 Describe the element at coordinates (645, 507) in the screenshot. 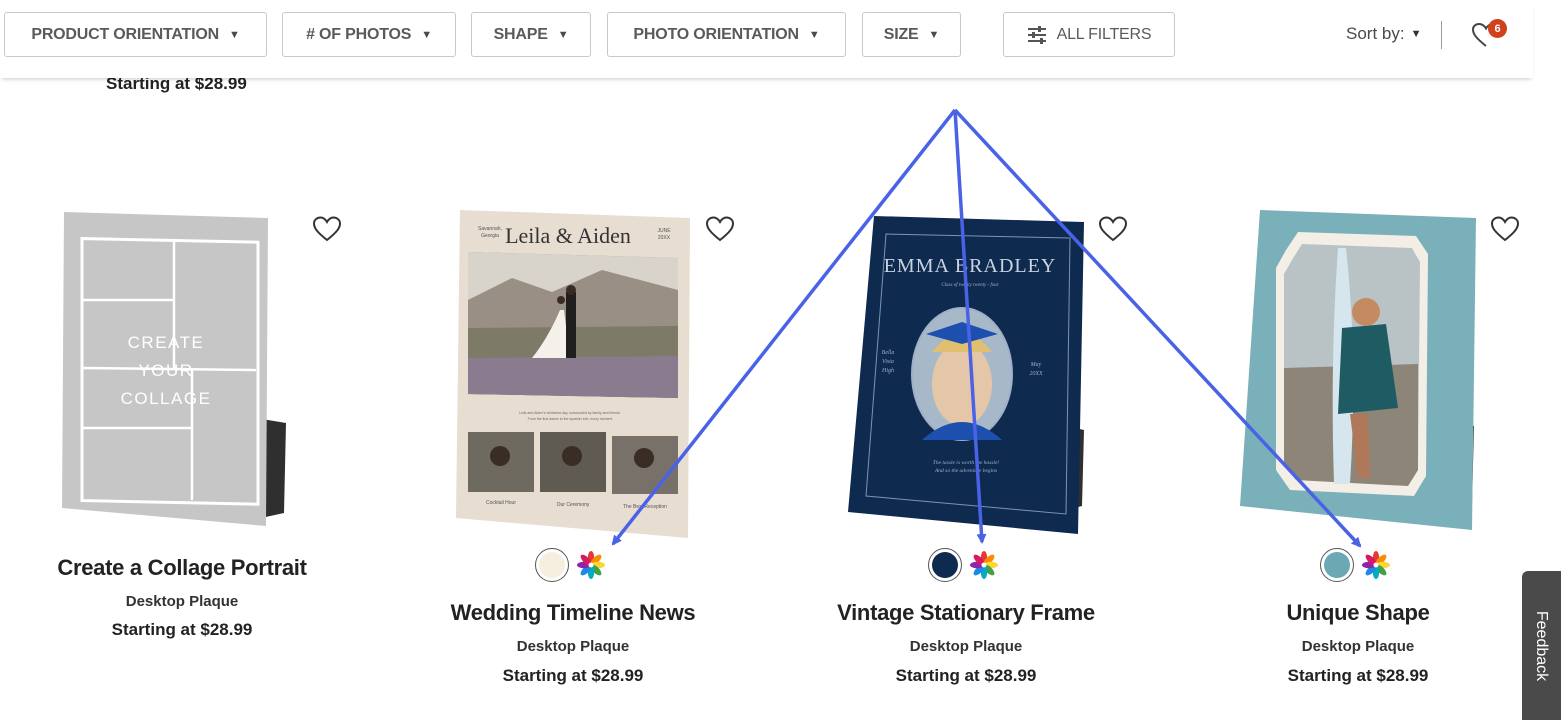

I see `svg-text: The Best Reception` at that location.